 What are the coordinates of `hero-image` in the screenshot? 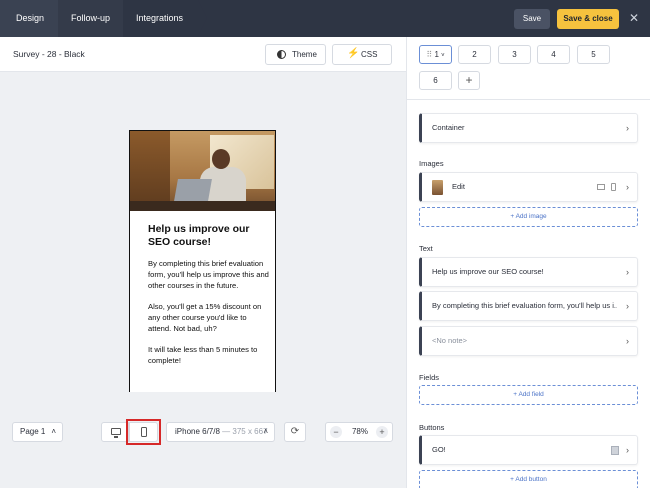 It's located at (202, 171).